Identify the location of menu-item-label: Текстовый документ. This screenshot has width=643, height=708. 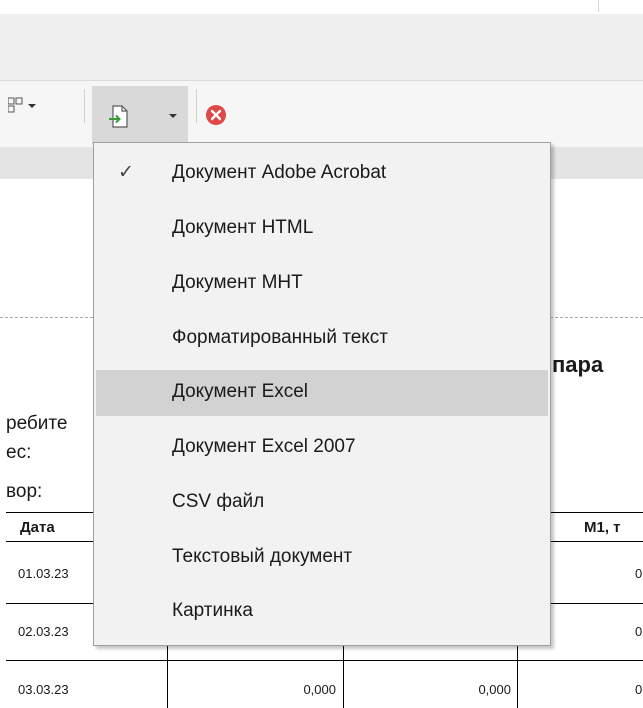
(262, 556).